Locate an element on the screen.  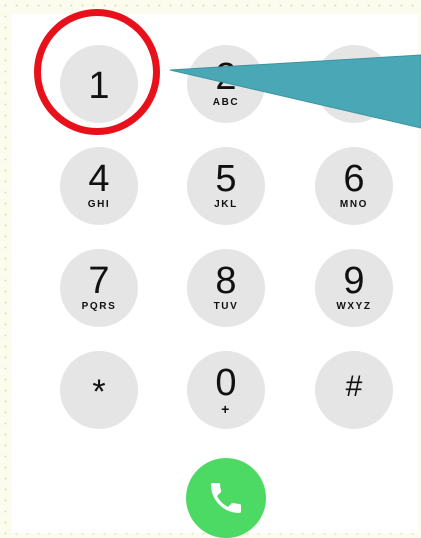
key-digit: 8 is located at coordinates (226, 281).